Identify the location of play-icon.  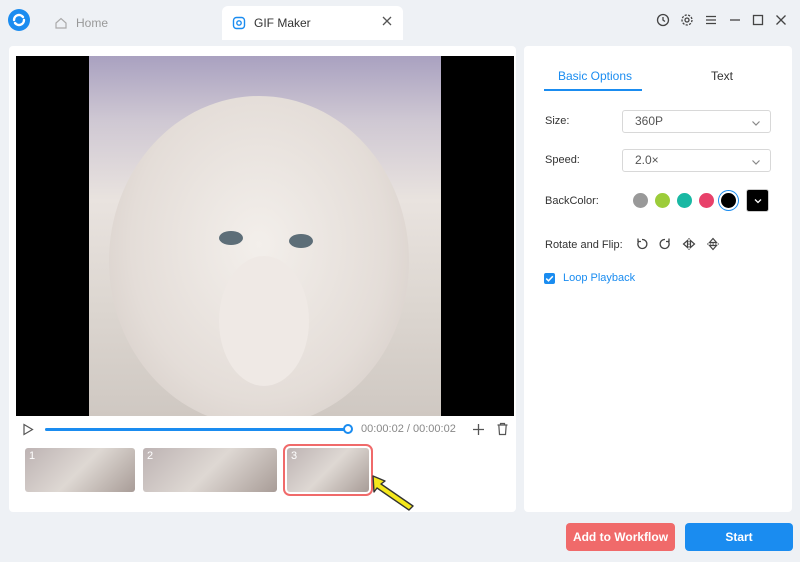
(28, 431).